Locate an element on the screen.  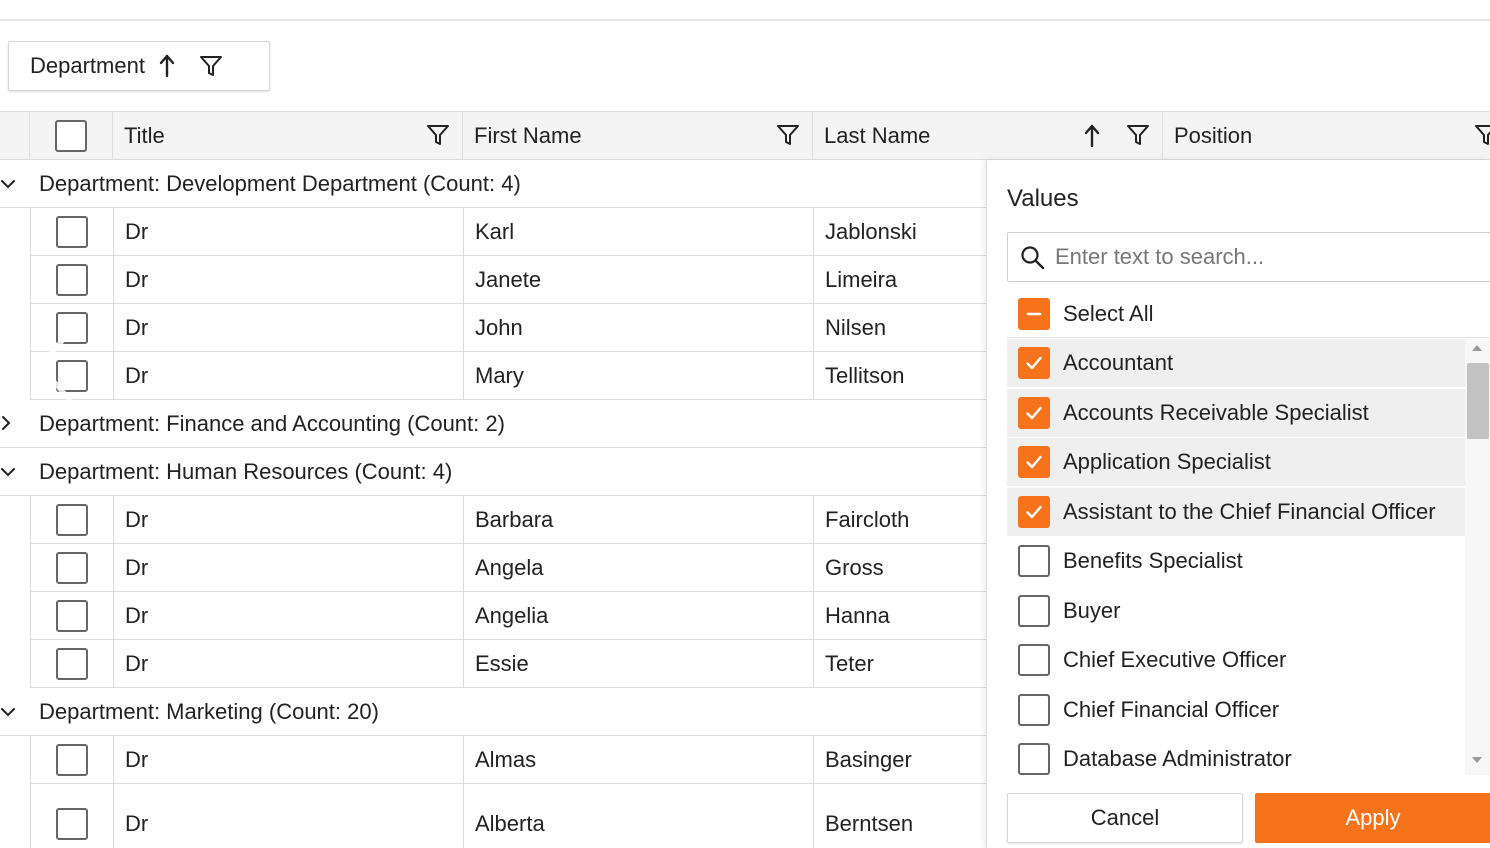
filter-search-box is located at coordinates (1248, 257).